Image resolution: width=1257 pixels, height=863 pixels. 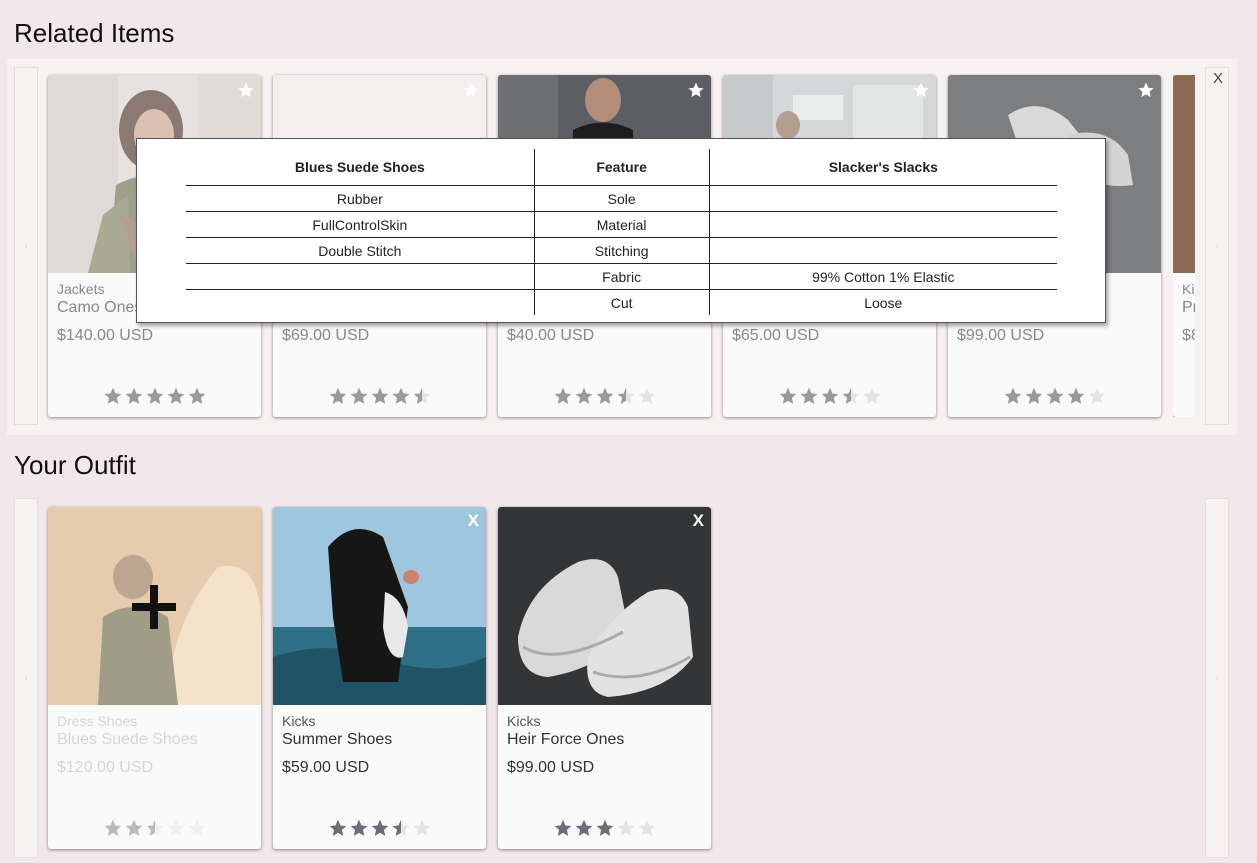 I want to click on product-price: $65.00 USD, so click(x=776, y=335).